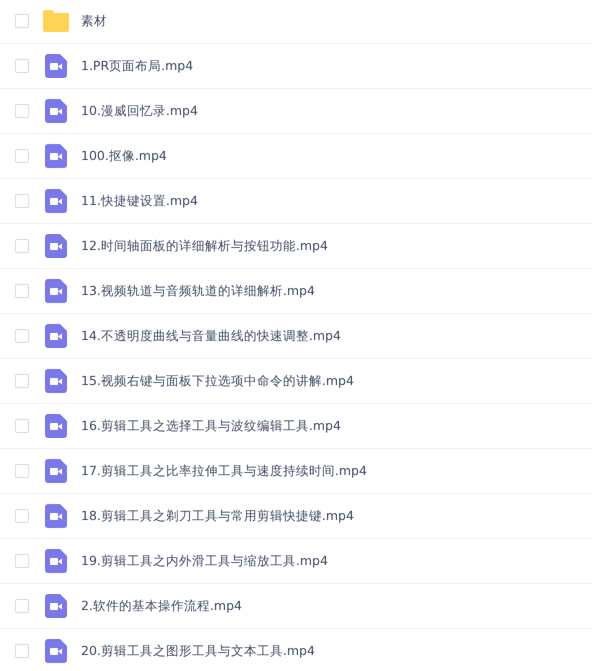 The height and width of the screenshot is (671, 592). What do you see at coordinates (204, 246) in the screenshot?
I see `file-name: 12.时间轴面板的详细解析与按钮功能.mp4` at bounding box center [204, 246].